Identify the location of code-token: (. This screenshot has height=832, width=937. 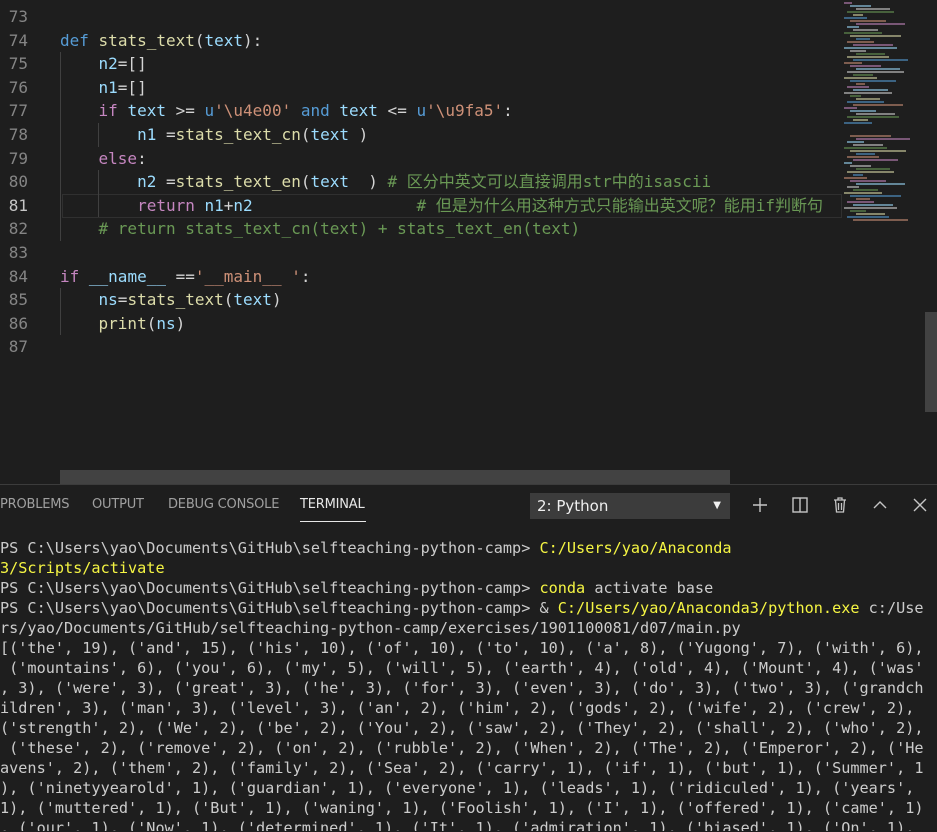
(228, 300).